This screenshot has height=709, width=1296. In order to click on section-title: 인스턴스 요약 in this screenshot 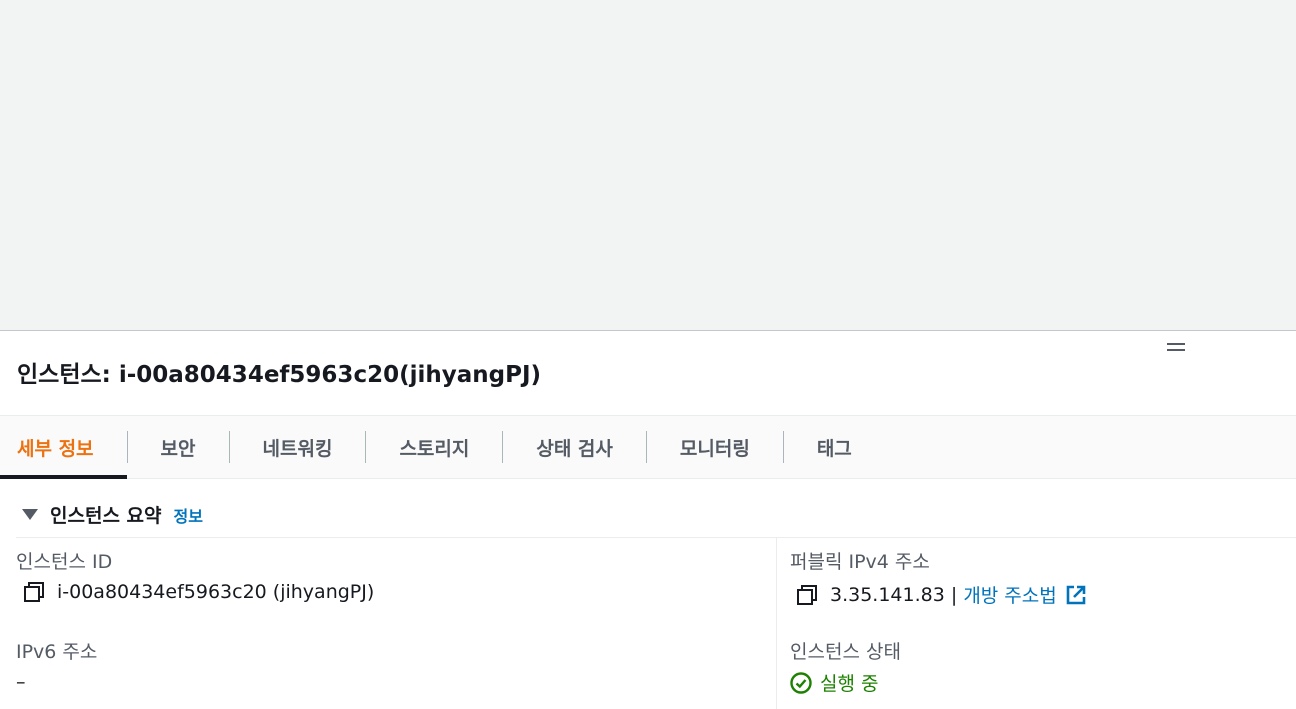, I will do `click(106, 516)`.